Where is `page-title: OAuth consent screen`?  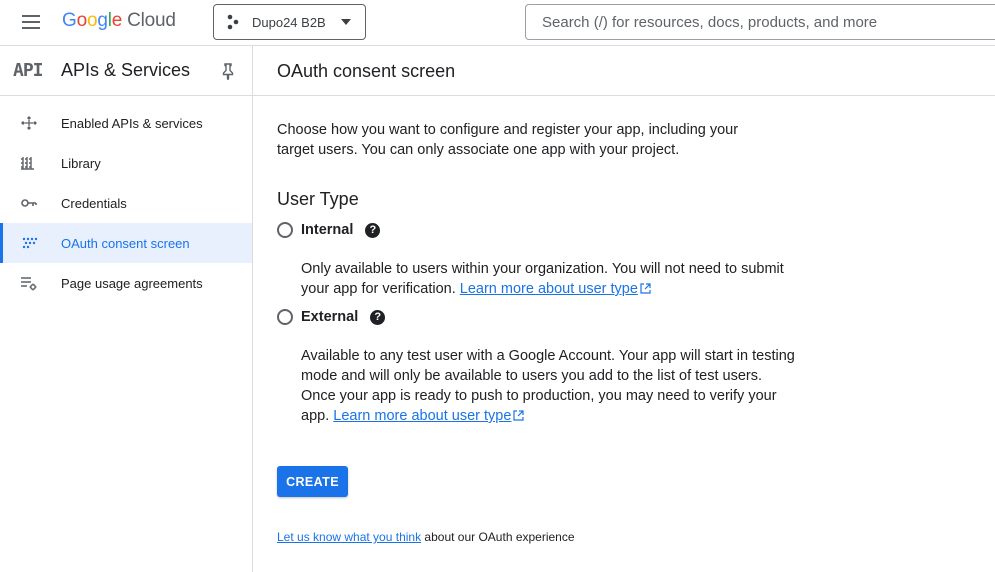
page-title: OAuth consent screen is located at coordinates (366, 71).